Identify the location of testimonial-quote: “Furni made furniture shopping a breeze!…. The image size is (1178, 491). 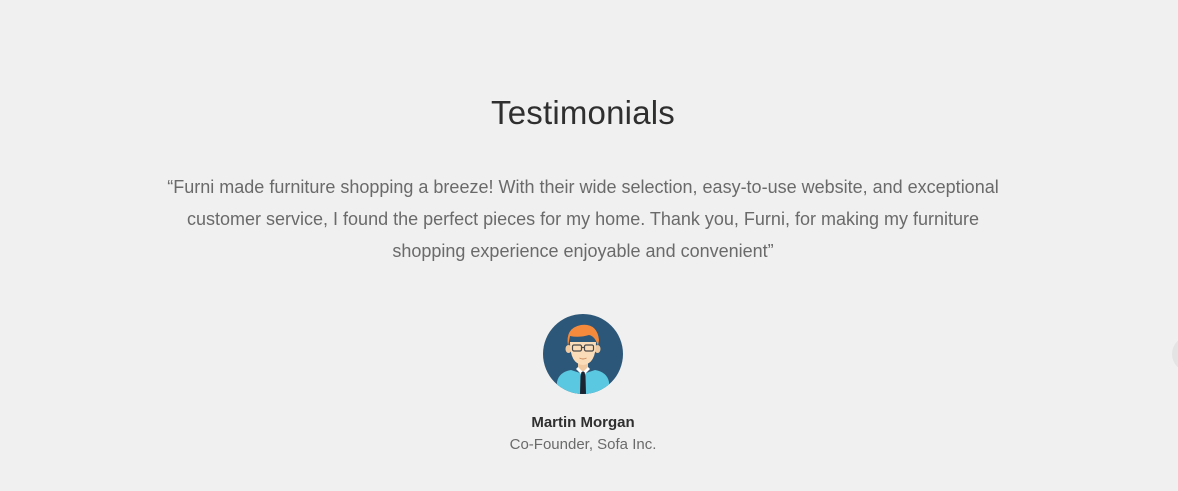
(583, 219).